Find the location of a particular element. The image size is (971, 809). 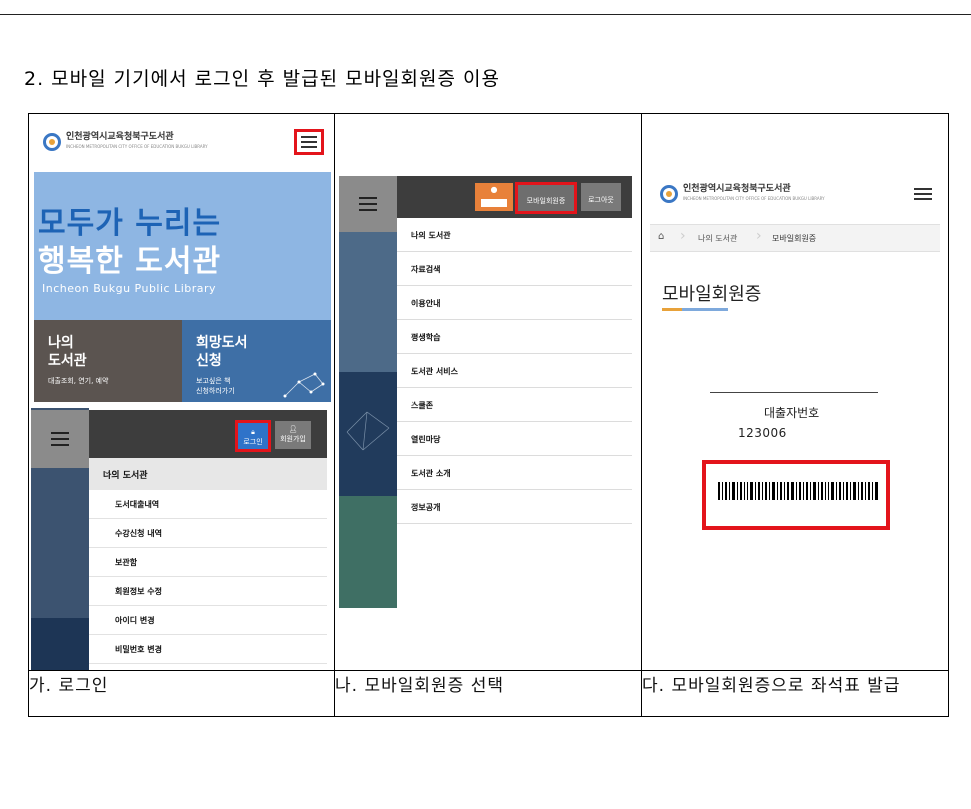

my-library-section: 나의 도서관 ⌄ is located at coordinates (208, 474).